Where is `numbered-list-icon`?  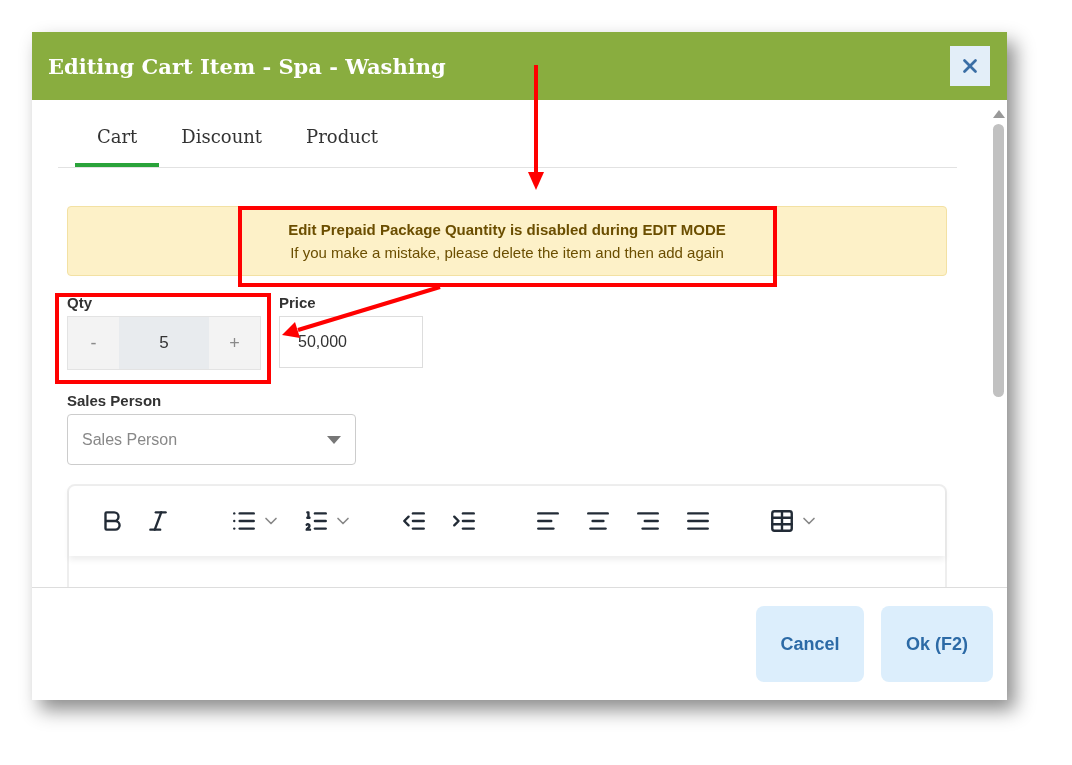 numbered-list-icon is located at coordinates (316, 521).